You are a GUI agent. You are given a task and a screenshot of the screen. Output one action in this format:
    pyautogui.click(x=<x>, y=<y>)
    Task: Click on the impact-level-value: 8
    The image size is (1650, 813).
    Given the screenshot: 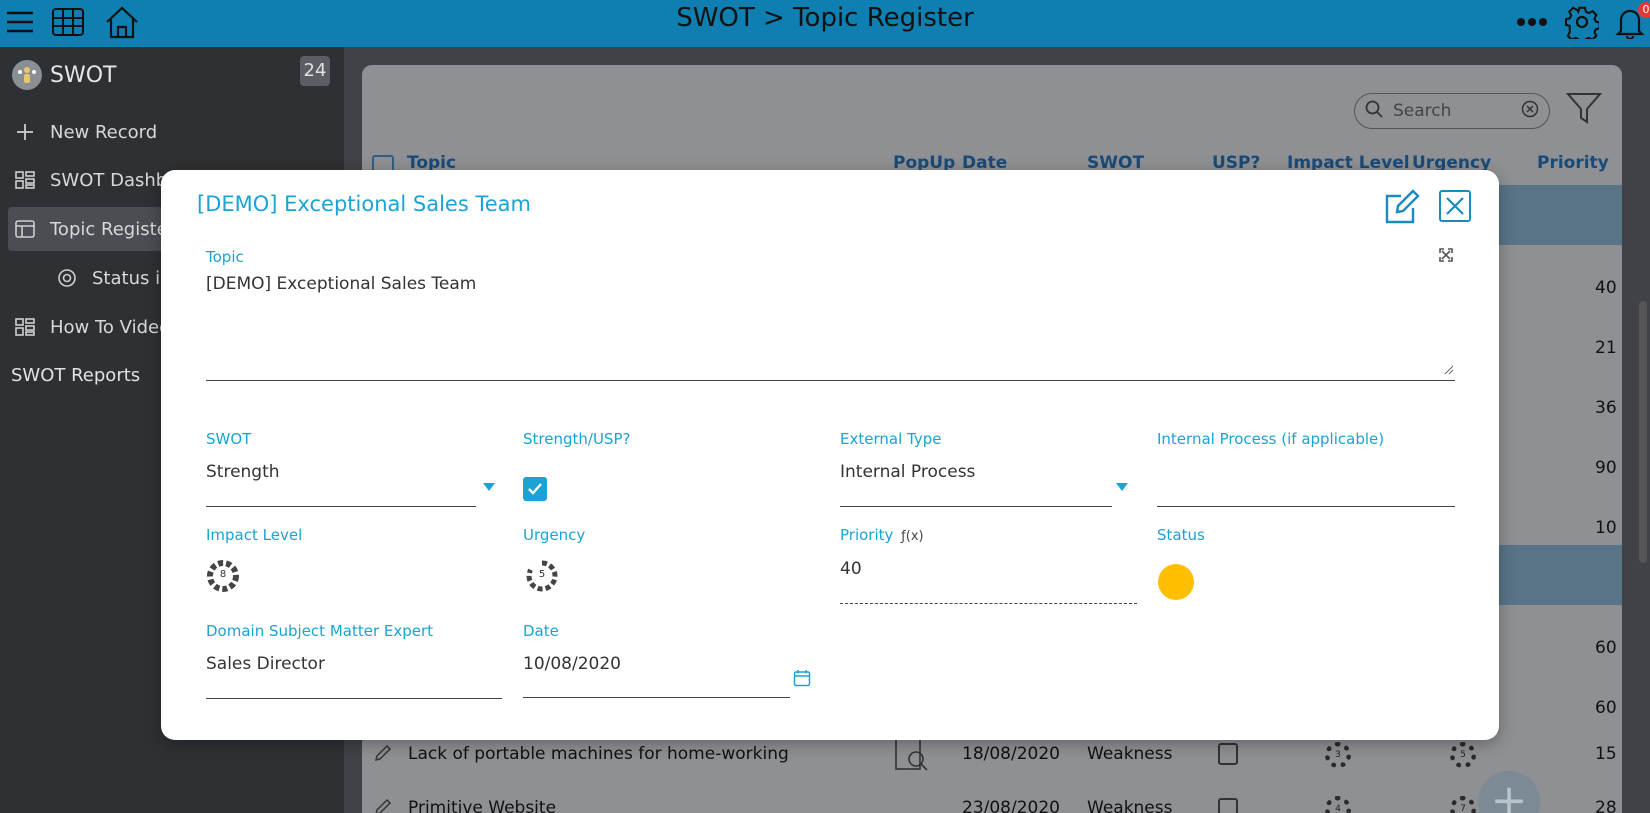 What is the action you would take?
    pyautogui.click(x=223, y=574)
    